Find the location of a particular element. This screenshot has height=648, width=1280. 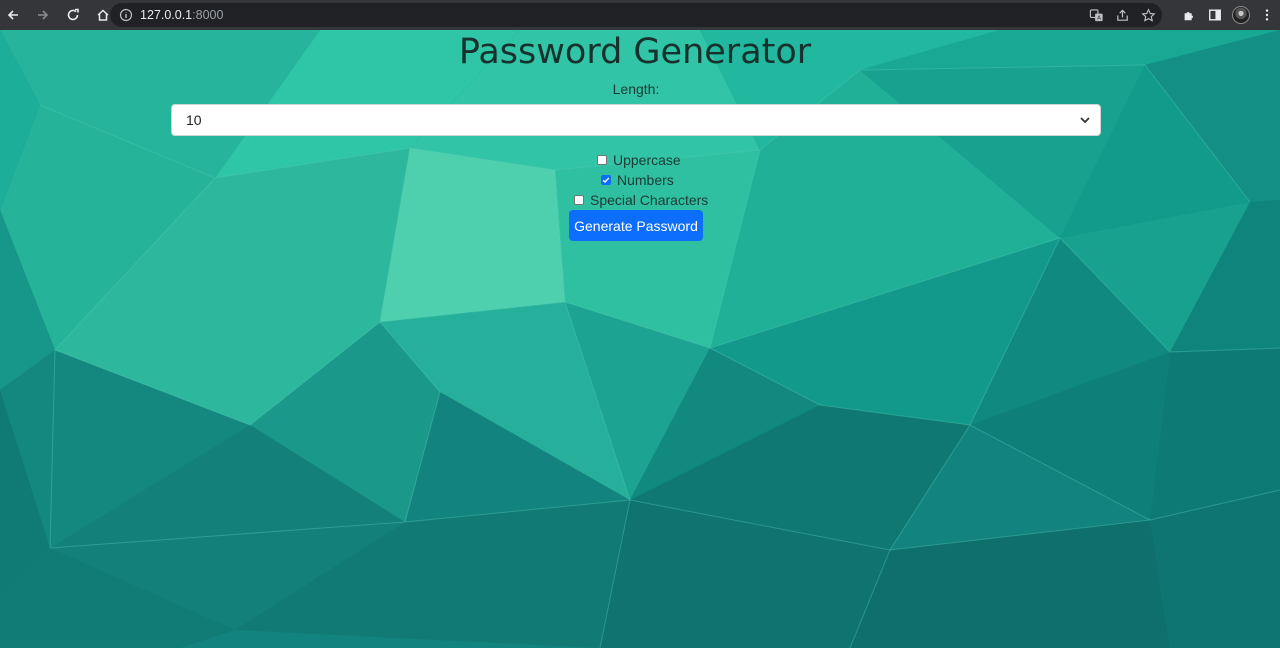

special-characters-label: Special Characters is located at coordinates (649, 200).